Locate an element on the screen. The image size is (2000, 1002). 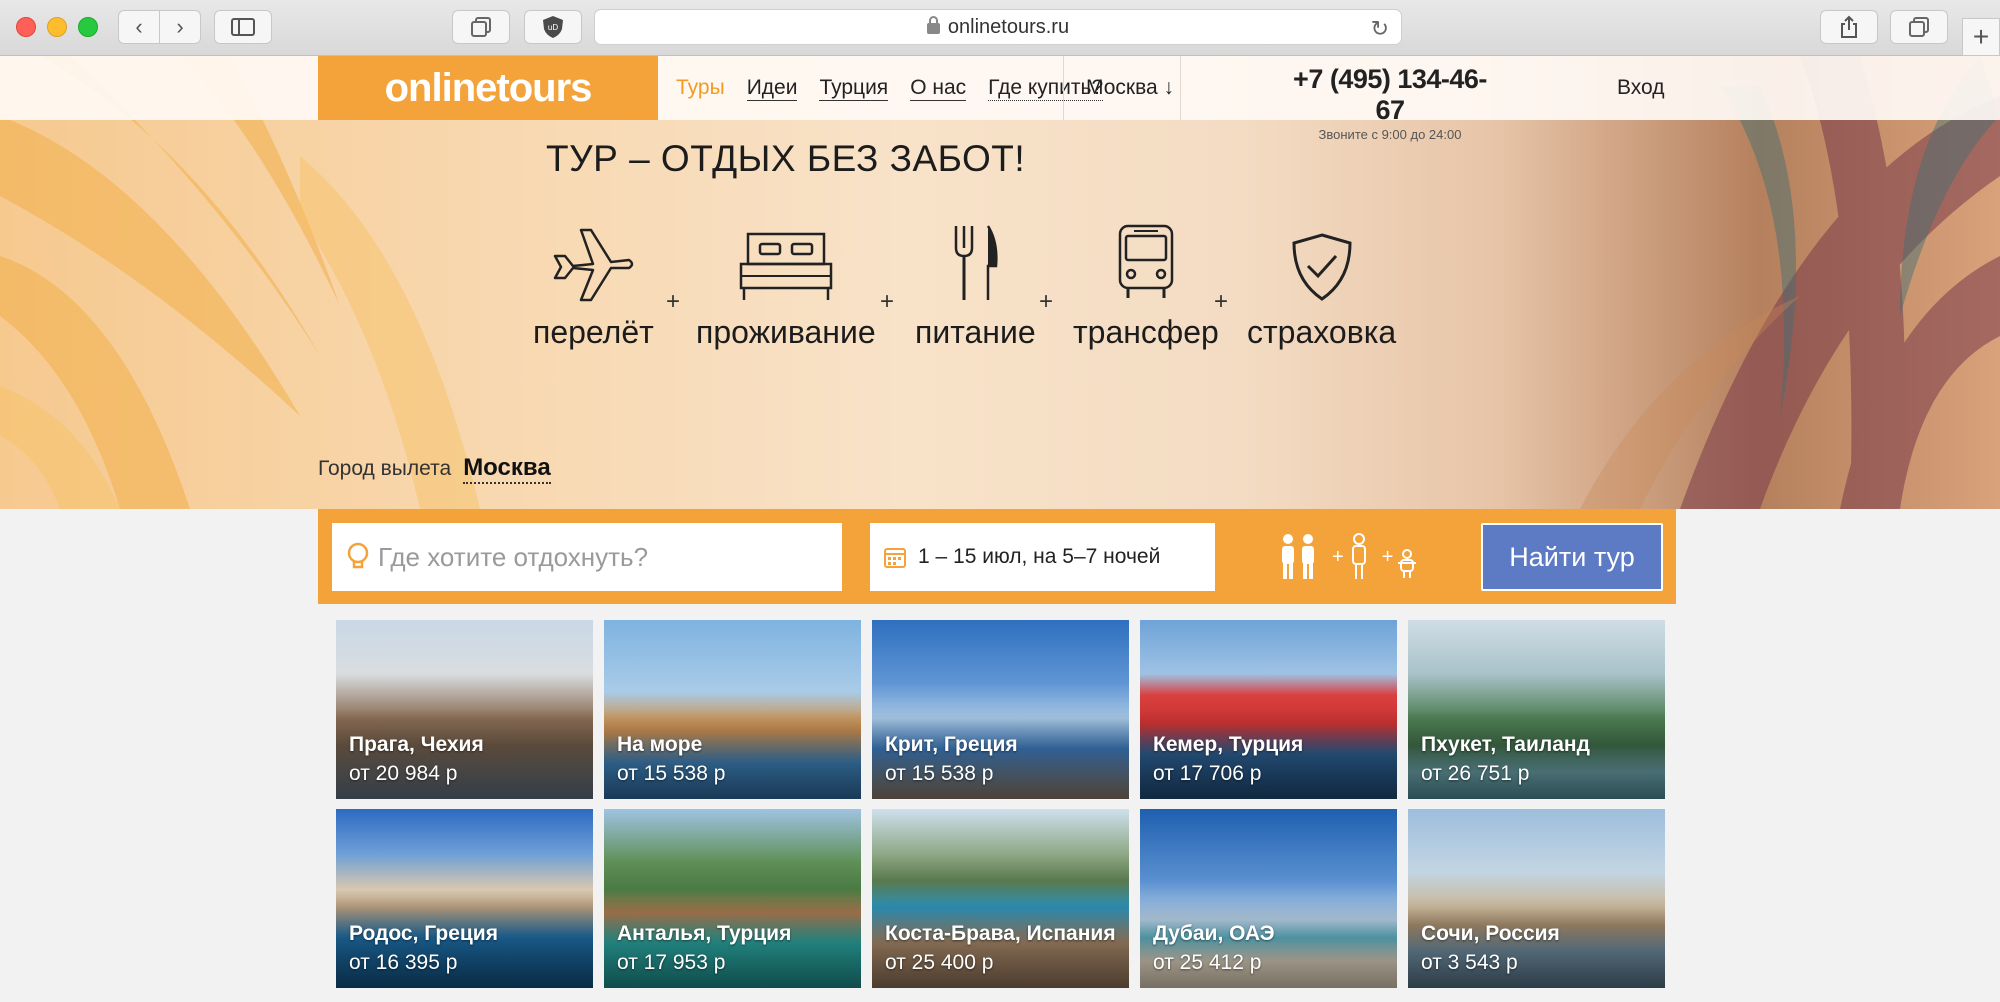
share-icon is located at coordinates (1849, 26).